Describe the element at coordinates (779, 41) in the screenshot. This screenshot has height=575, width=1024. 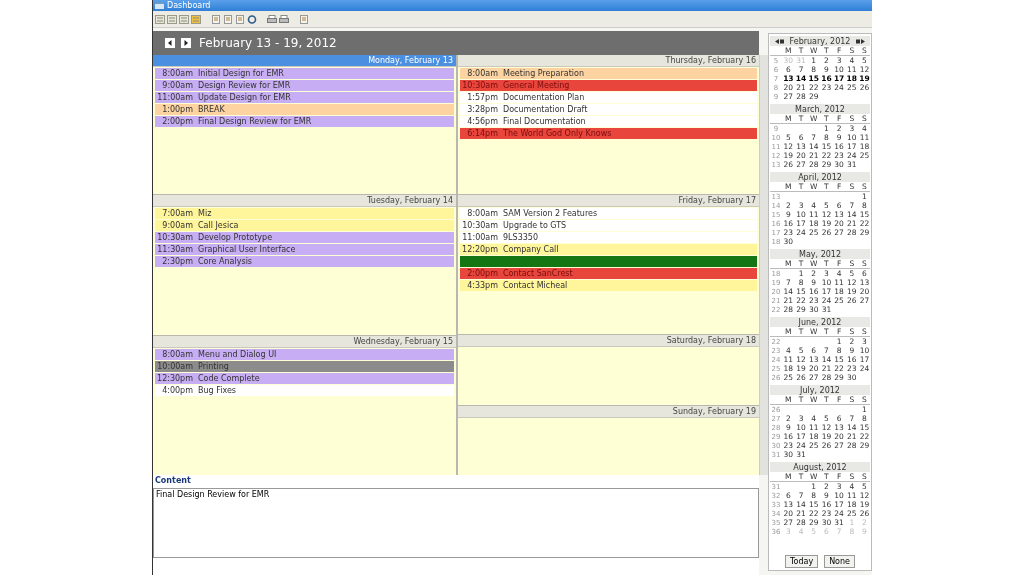
I see `previous-month-icon` at that location.